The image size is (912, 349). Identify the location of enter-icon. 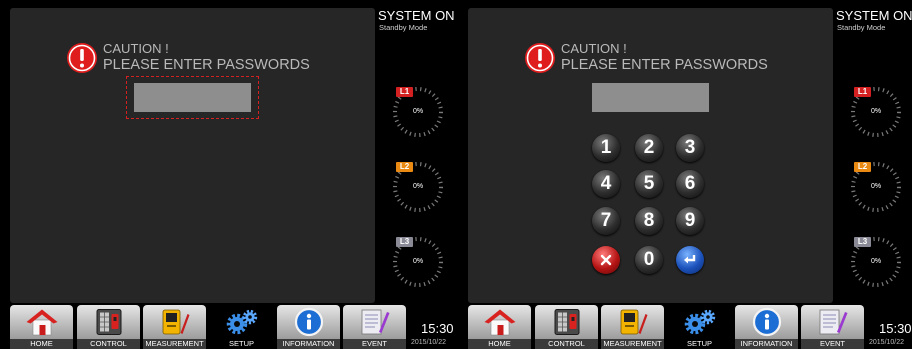
(690, 259).